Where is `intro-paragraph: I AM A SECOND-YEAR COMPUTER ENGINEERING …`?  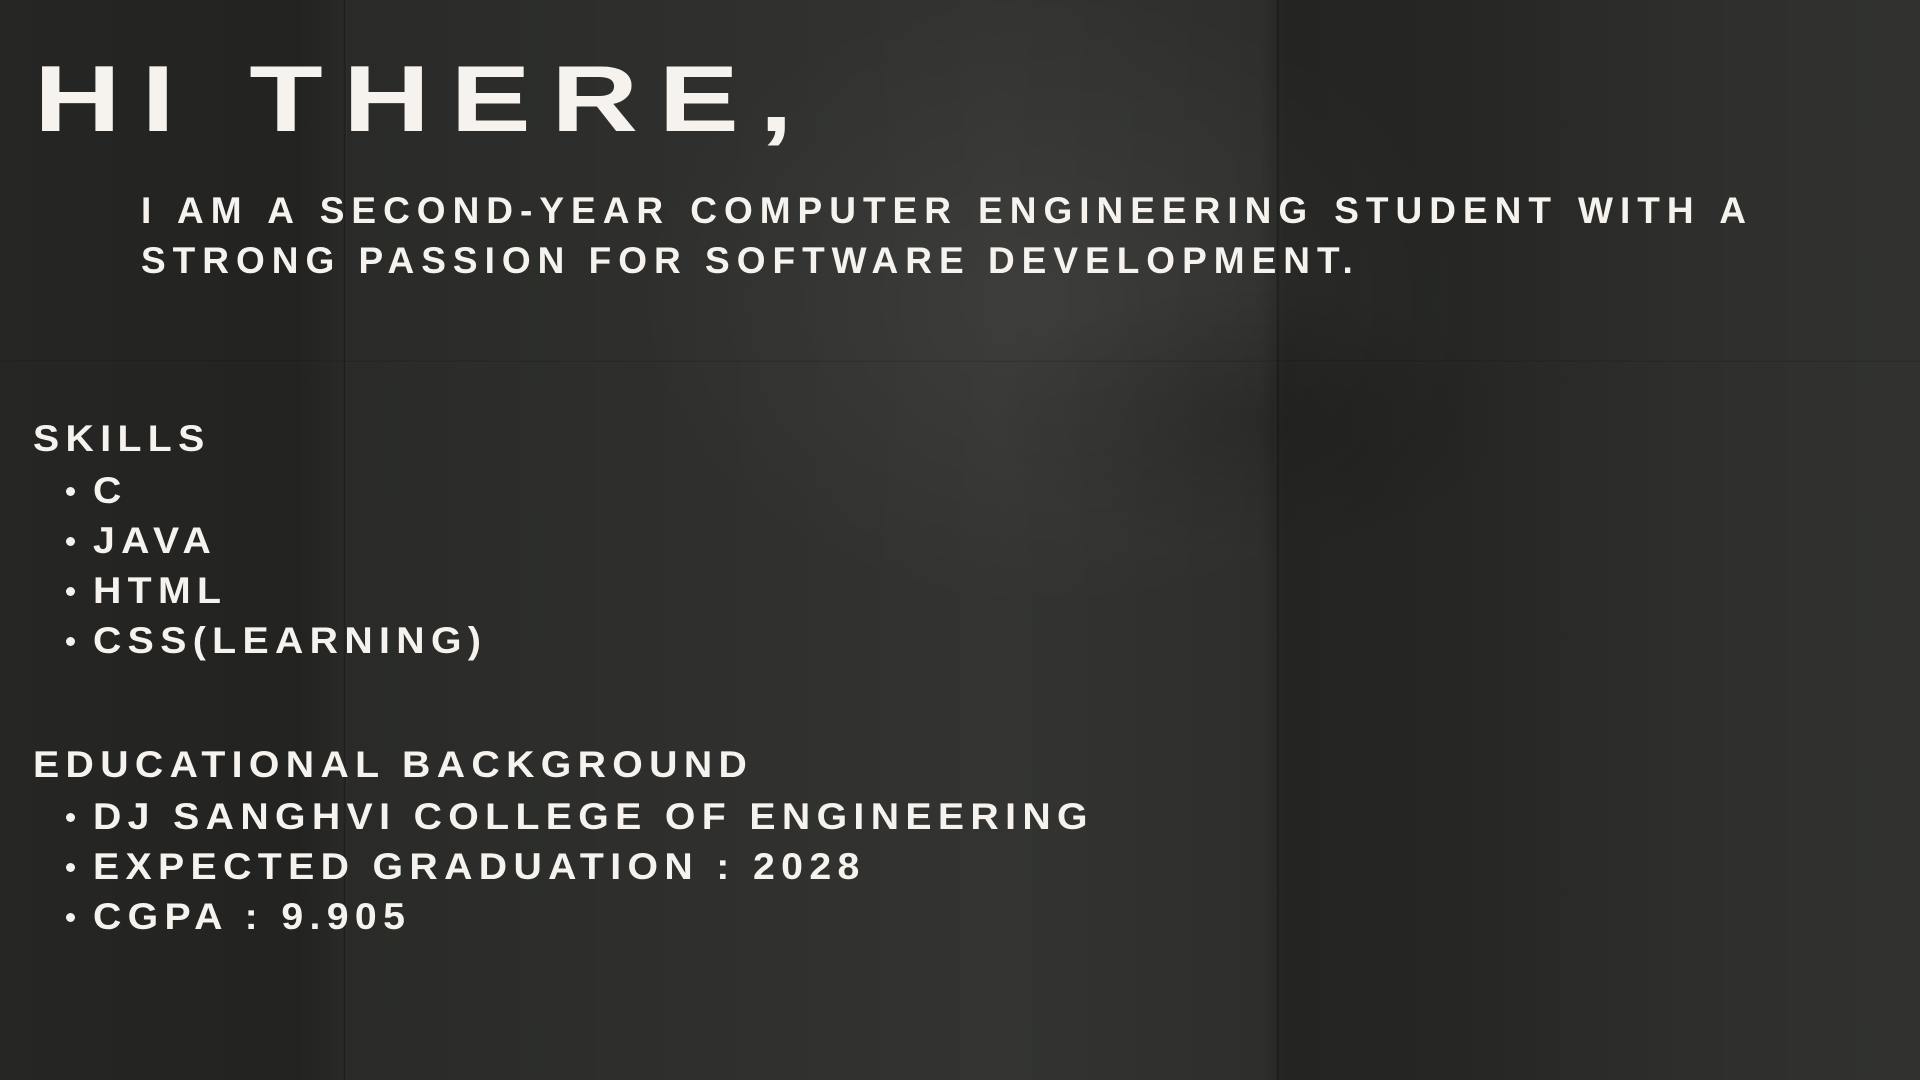 intro-paragraph: I AM A SECOND-YEAR COMPUTER ENGINEERING … is located at coordinates (947, 235).